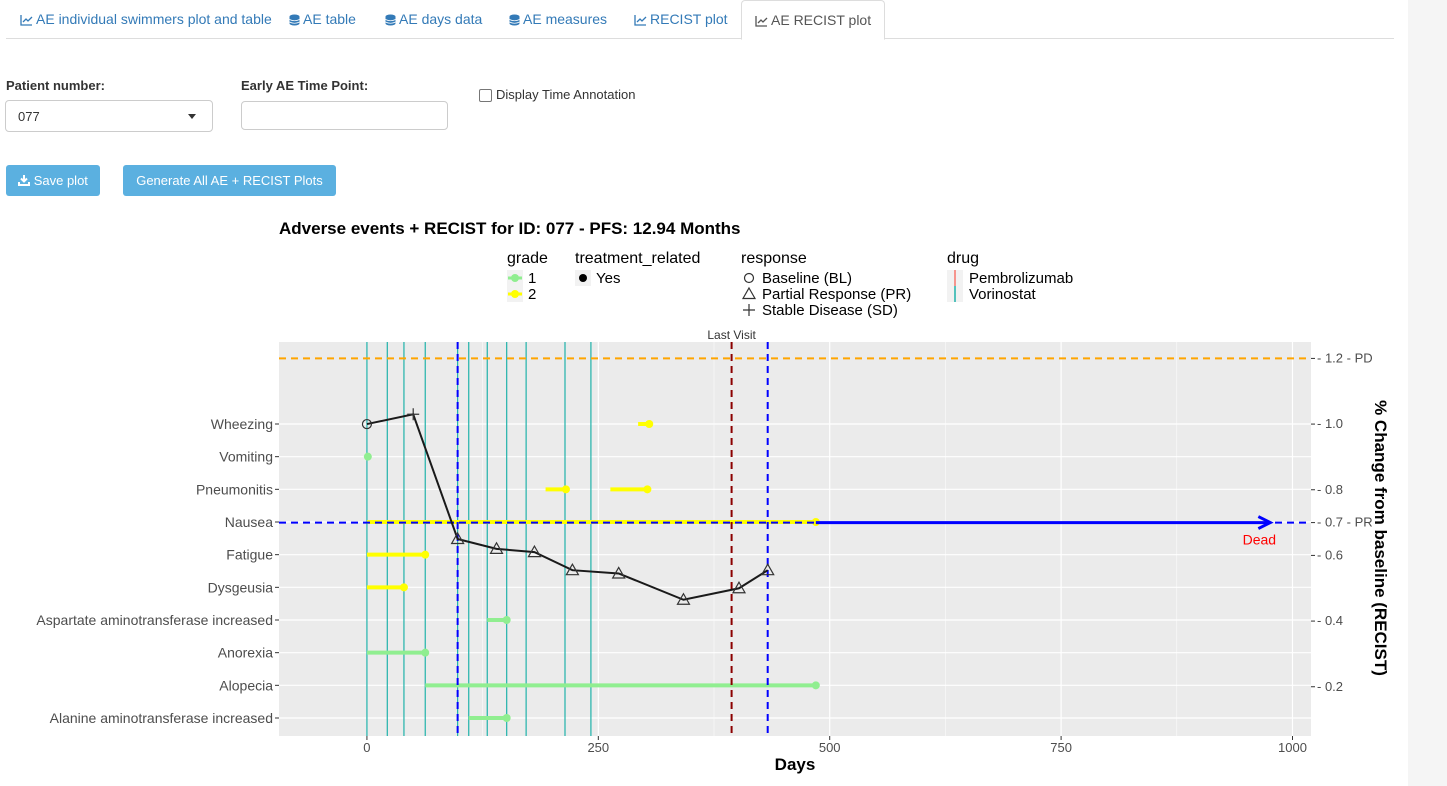 This screenshot has width=1447, height=786. Describe the element at coordinates (836, 294) in the screenshot. I see `legend-response-label: Partial Response (PR)` at that location.